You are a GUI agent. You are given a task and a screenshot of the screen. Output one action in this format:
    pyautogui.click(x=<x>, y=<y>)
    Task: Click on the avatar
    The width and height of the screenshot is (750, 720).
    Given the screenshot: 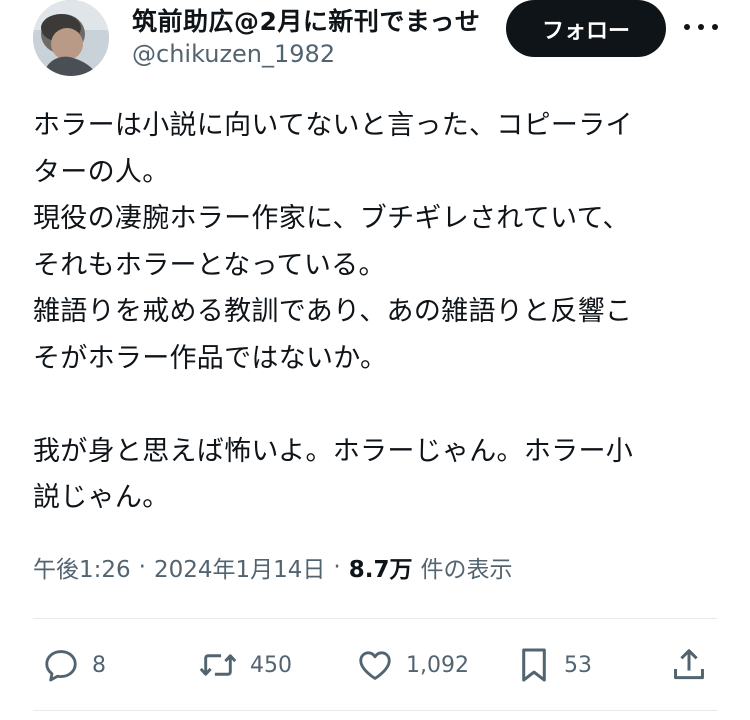 What is the action you would take?
    pyautogui.click(x=71, y=38)
    